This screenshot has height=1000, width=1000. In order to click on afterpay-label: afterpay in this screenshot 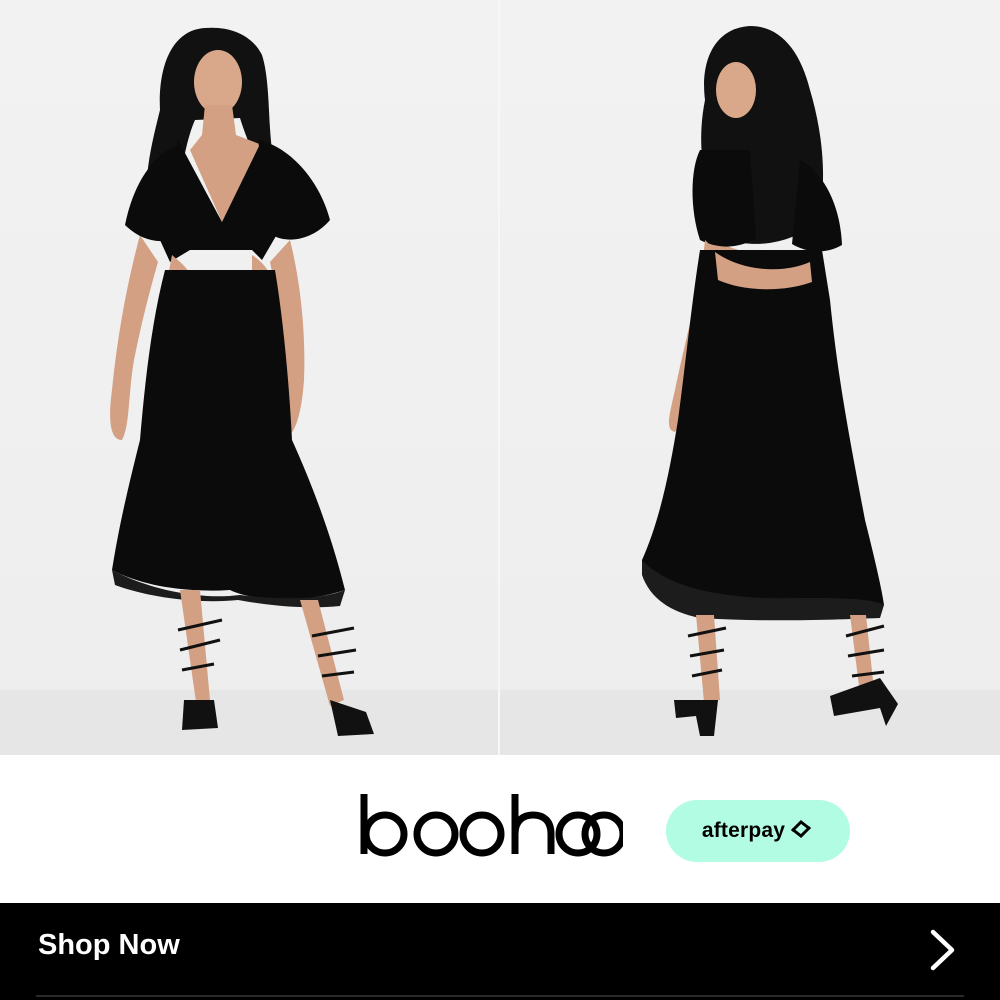, I will do `click(743, 830)`.